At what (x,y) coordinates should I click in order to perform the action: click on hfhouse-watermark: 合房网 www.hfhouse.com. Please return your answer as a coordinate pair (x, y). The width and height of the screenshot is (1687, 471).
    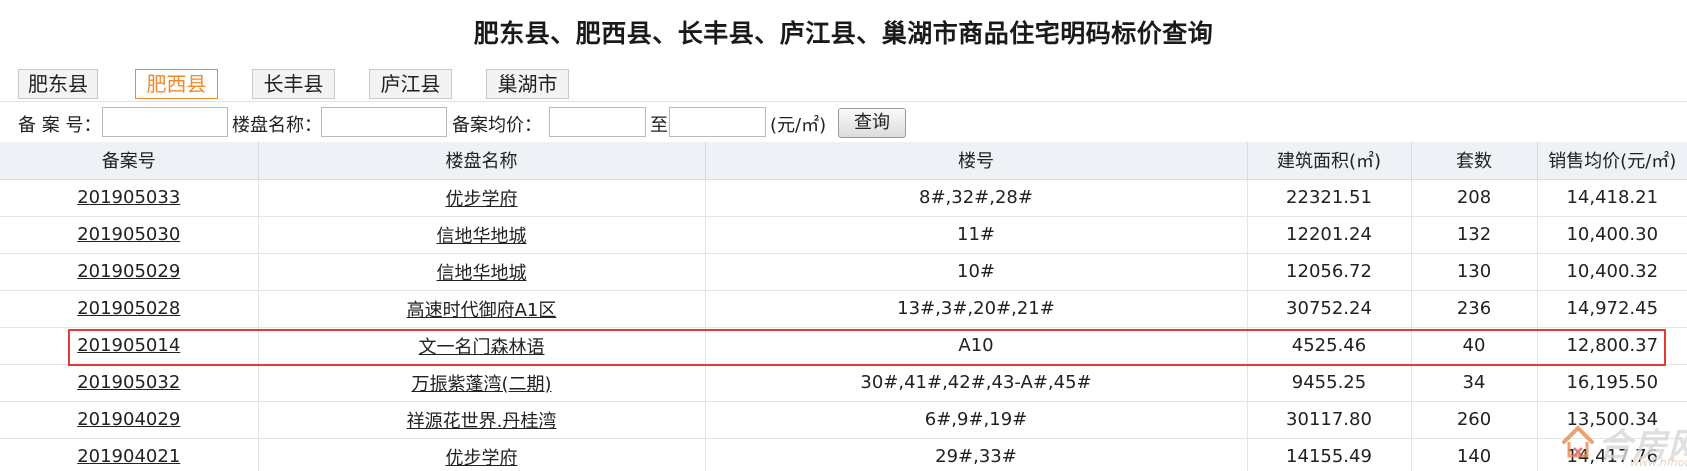
    Looking at the image, I should click on (1623, 441).